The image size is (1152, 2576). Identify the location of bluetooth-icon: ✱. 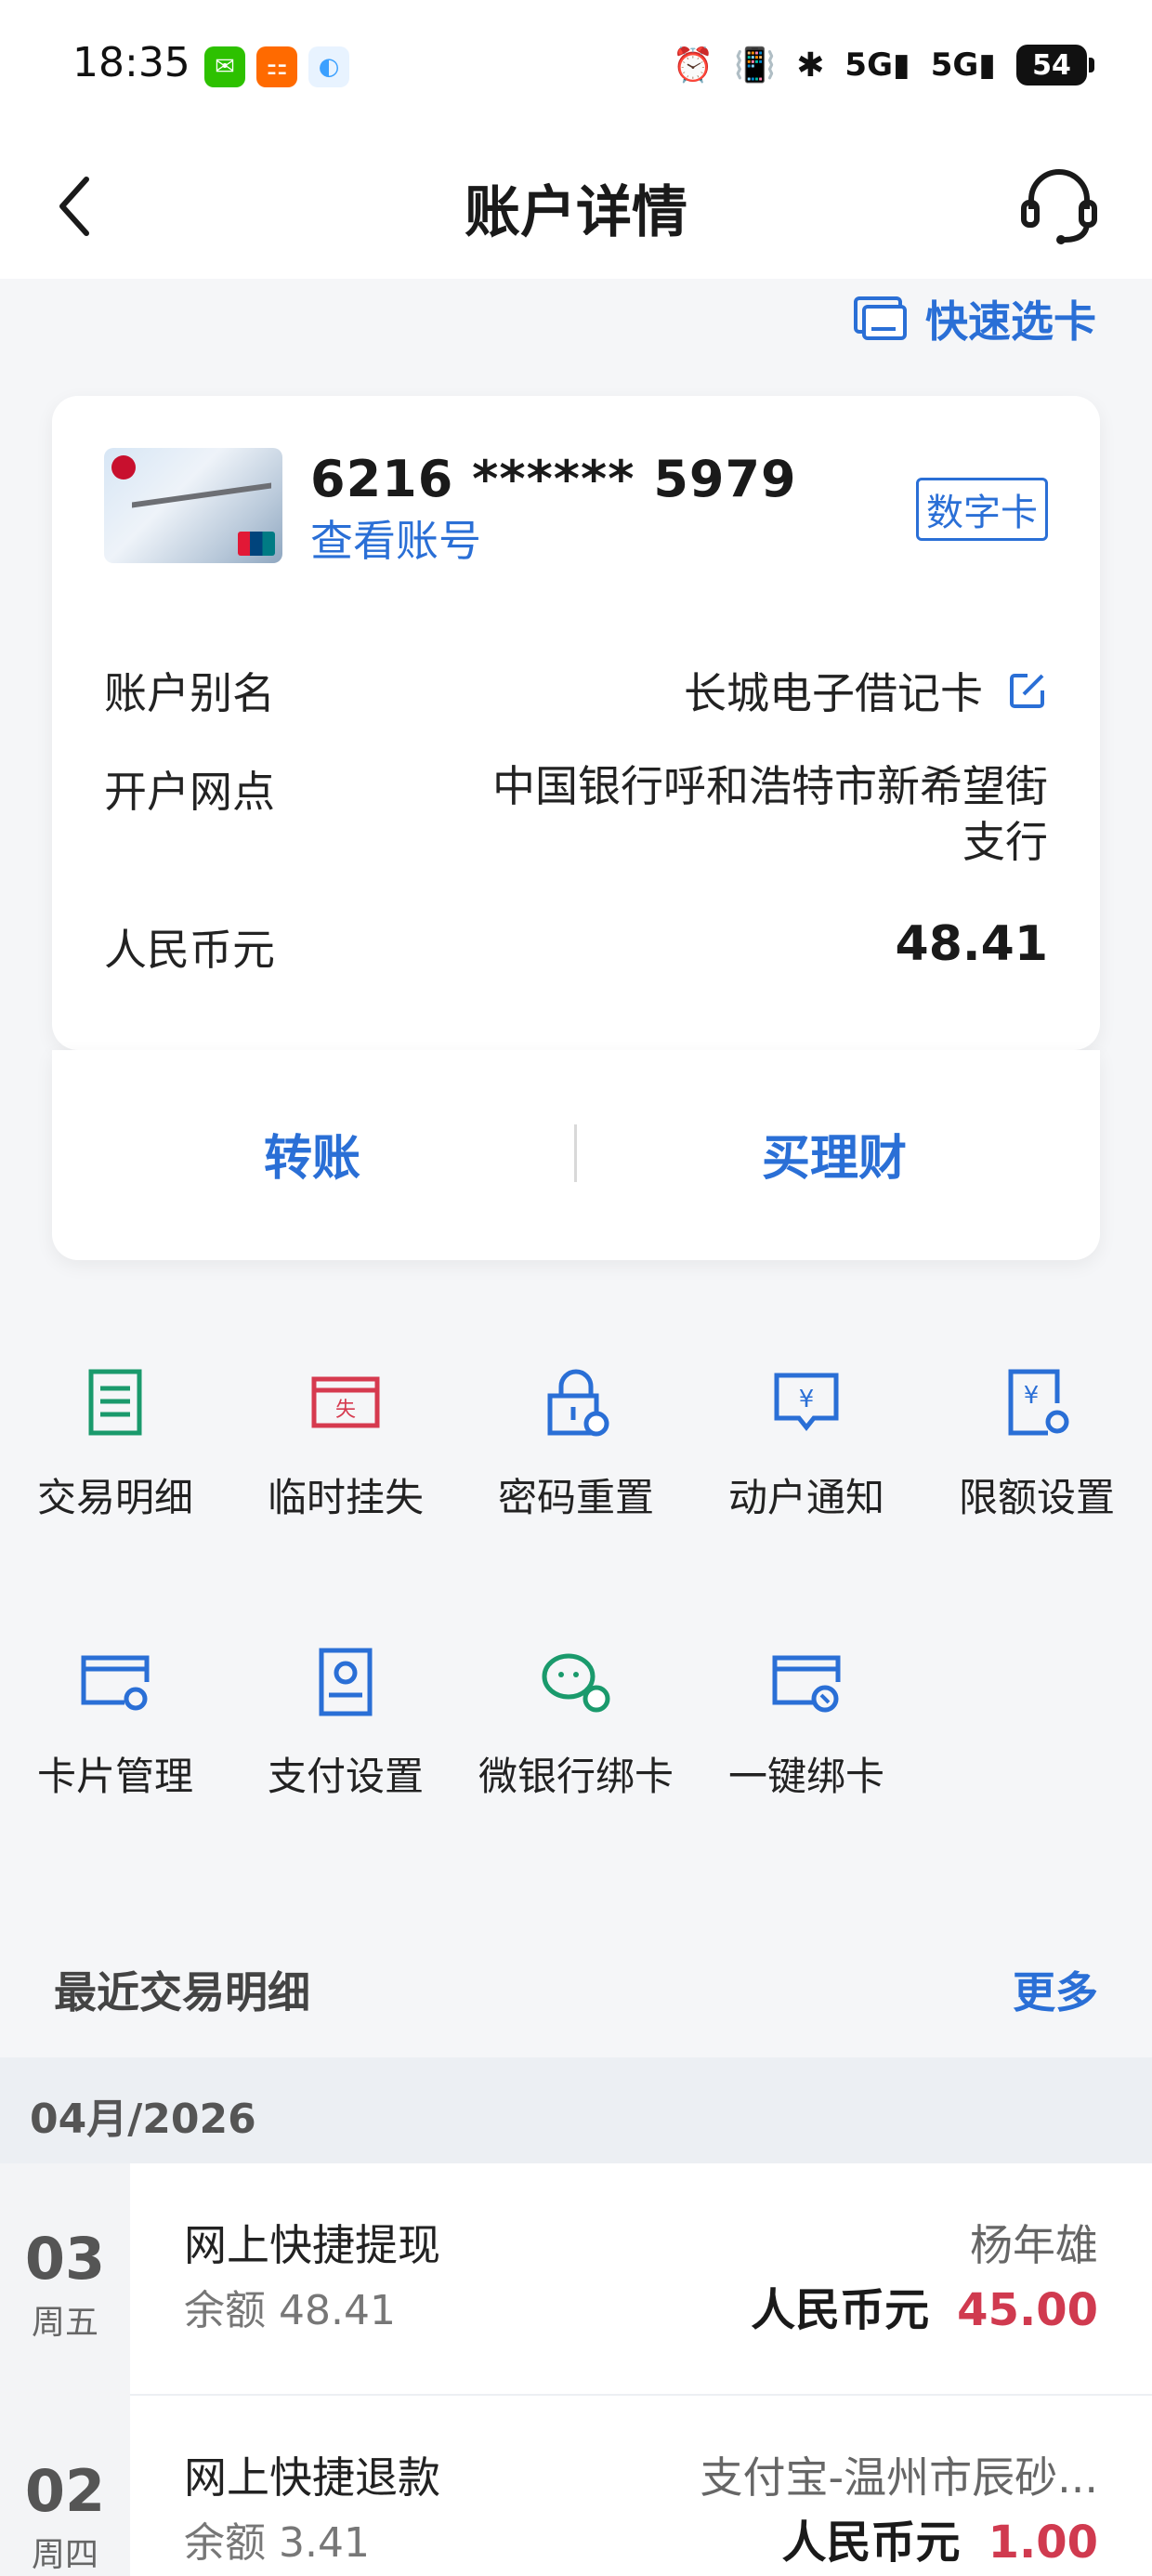
(810, 65).